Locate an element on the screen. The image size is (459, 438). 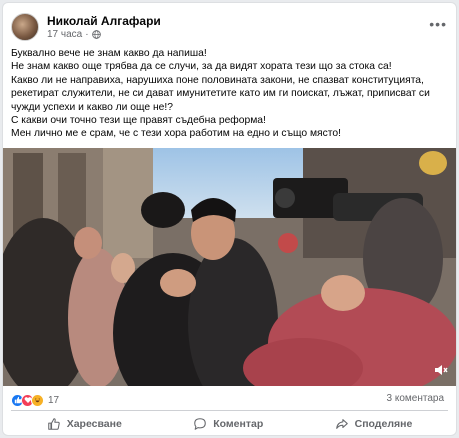
like-button: Харесване is located at coordinates (84, 424).